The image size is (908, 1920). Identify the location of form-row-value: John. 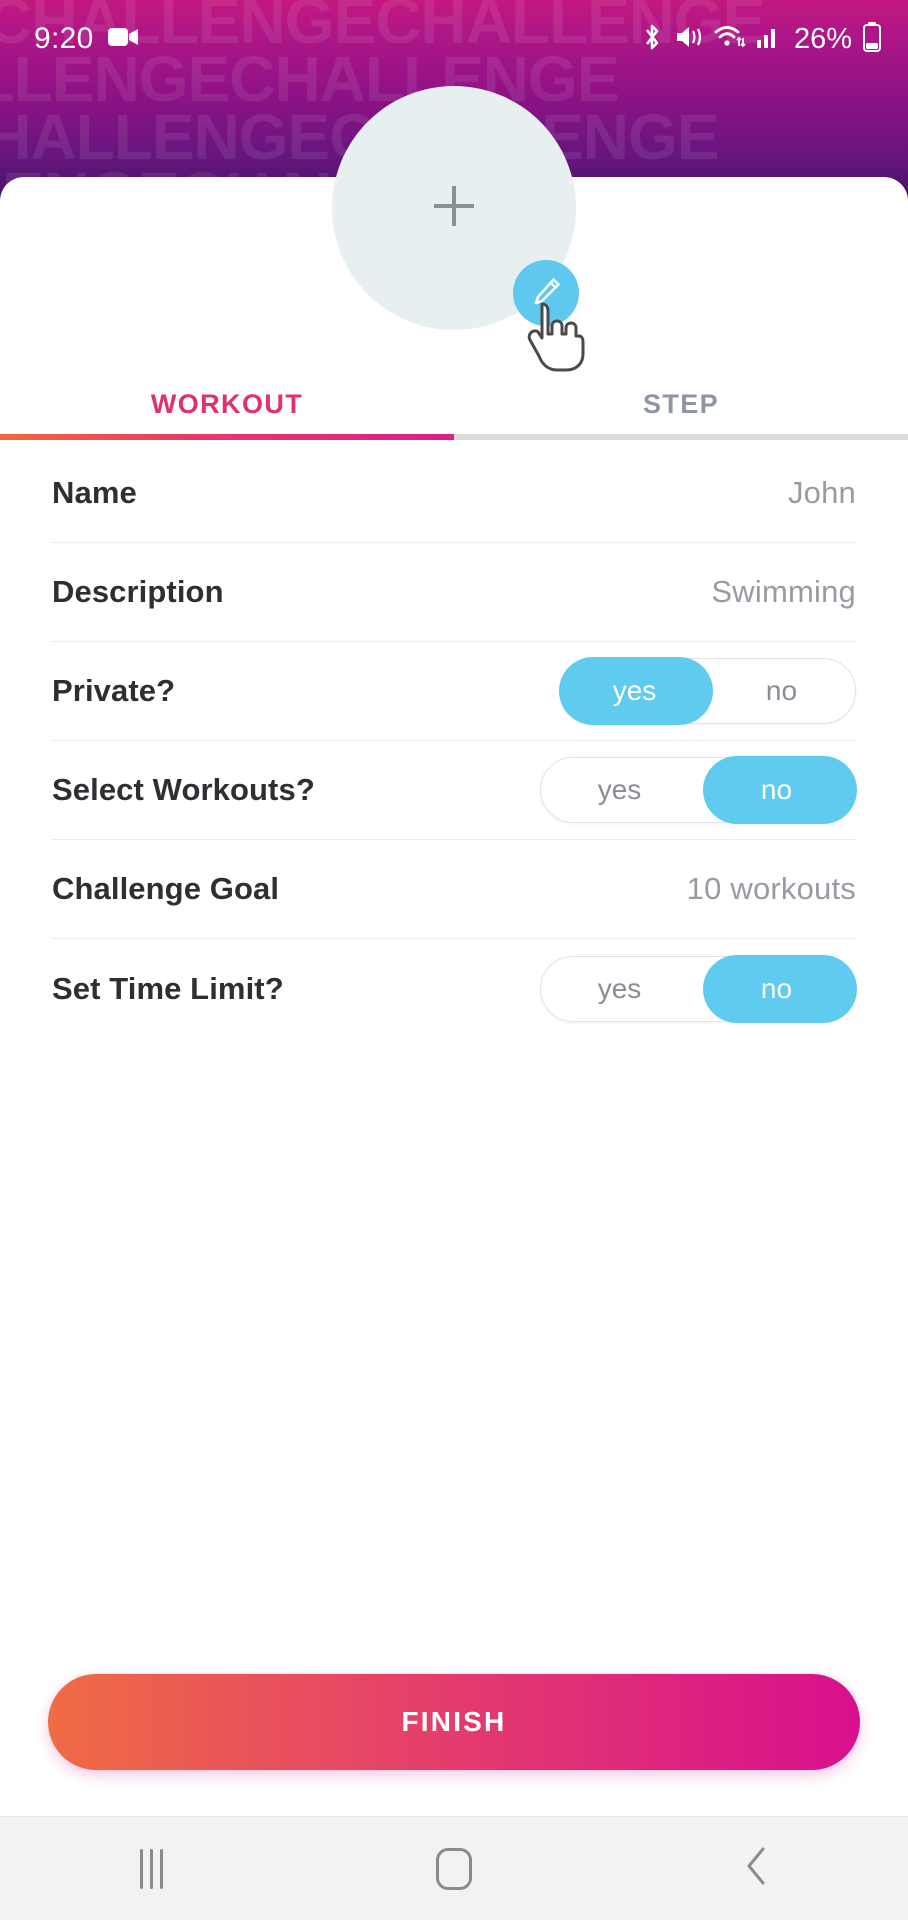
(822, 493).